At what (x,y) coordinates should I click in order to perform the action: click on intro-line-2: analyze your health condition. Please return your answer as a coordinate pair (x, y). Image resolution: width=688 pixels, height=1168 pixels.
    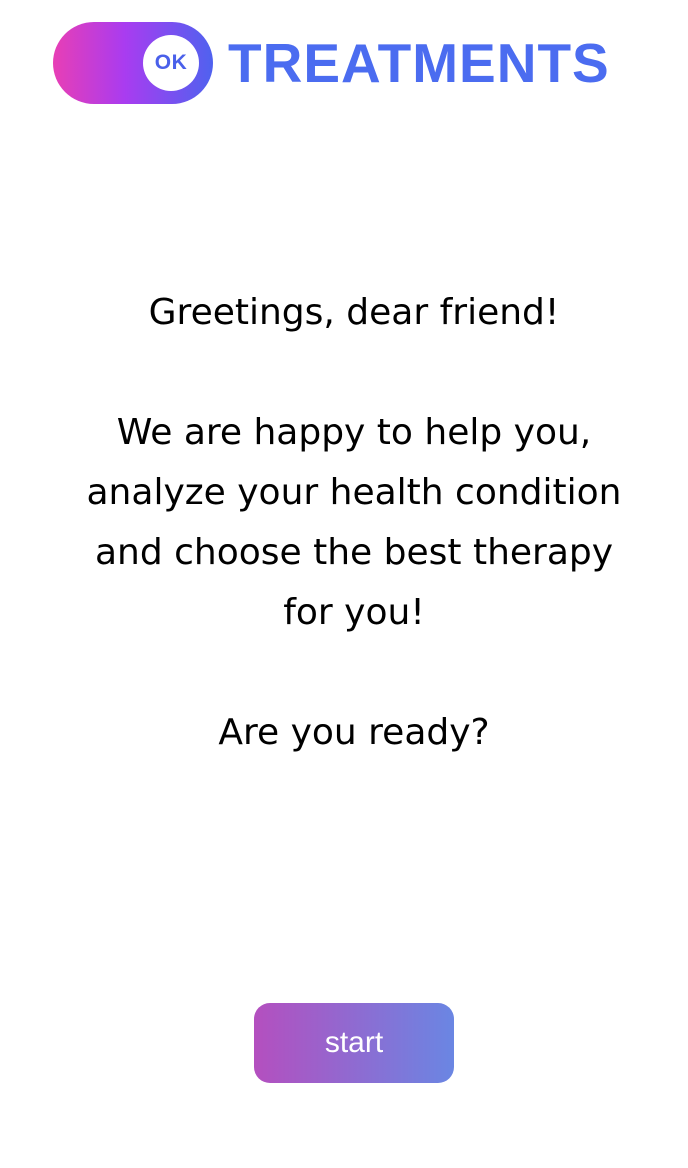
    Looking at the image, I should click on (354, 492).